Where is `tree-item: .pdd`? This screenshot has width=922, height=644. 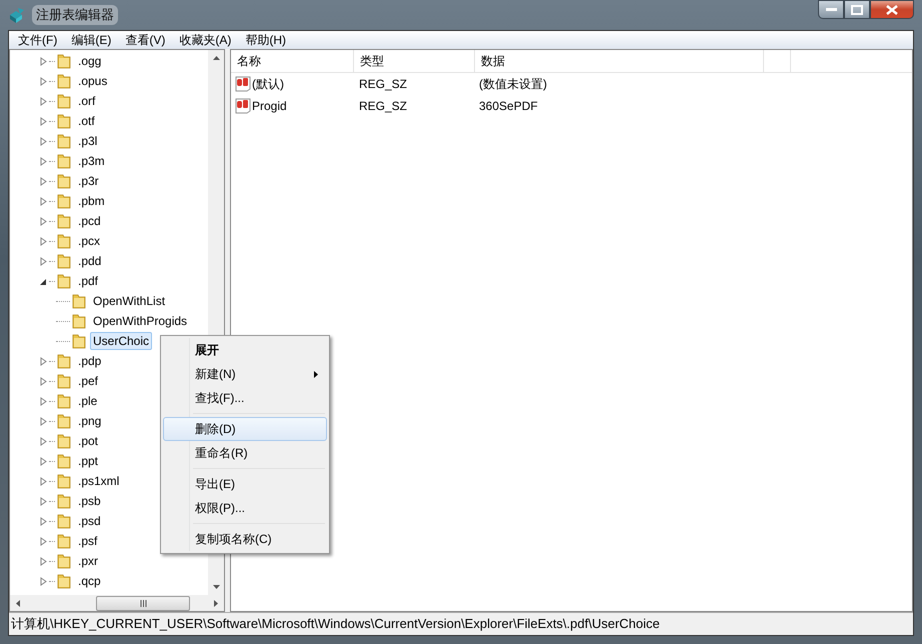
tree-item: .pdd is located at coordinates (89, 261).